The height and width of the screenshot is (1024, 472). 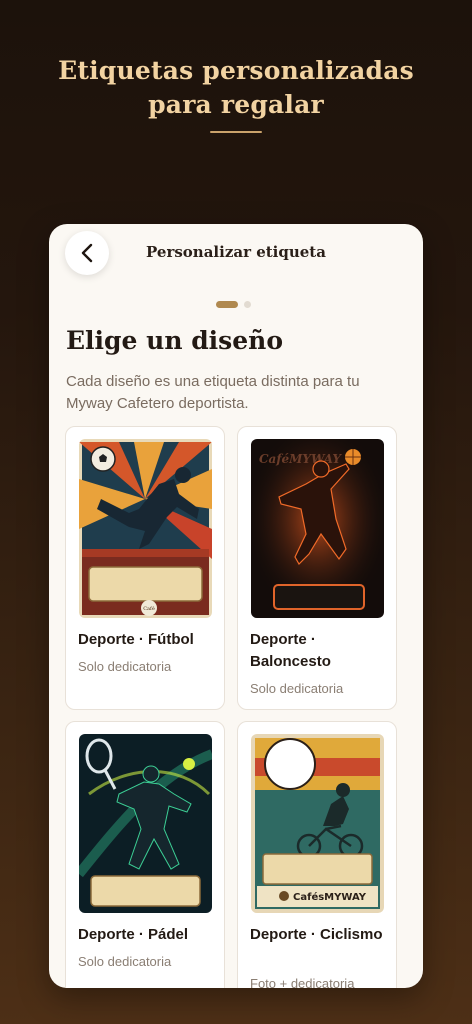 I want to click on design-title: Deporte · Ciclismo, so click(x=316, y=934).